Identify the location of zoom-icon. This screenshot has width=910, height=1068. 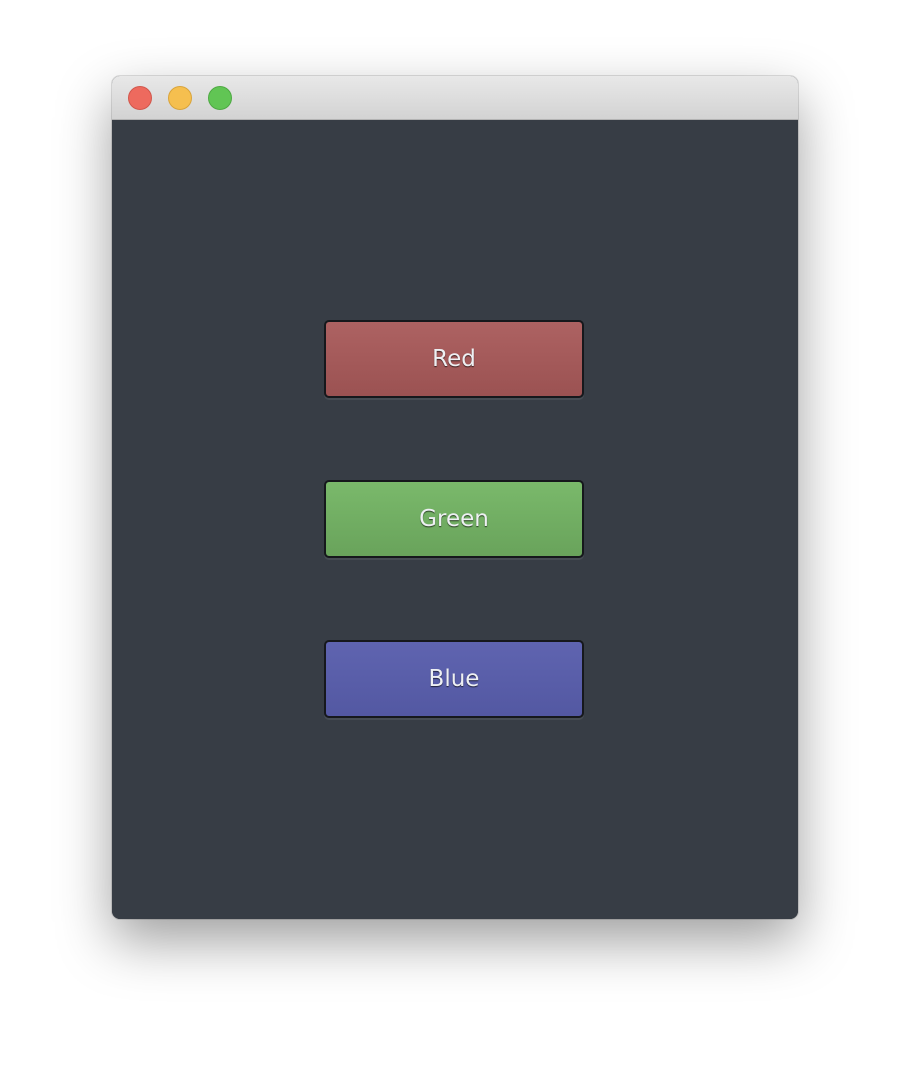
(220, 98).